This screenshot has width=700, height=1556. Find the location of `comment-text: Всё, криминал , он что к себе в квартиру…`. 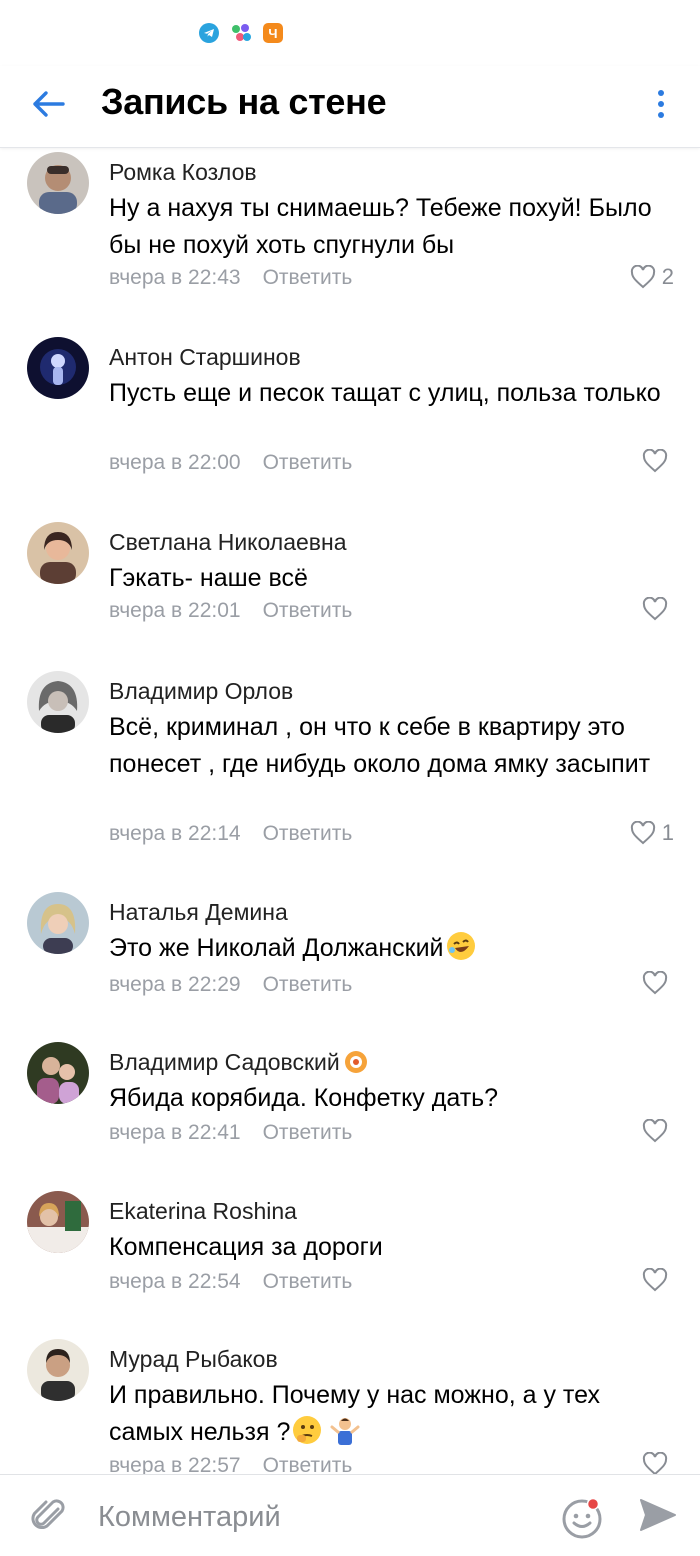

comment-text: Всё, криминал , он что к себе в квартиру… is located at coordinates (380, 745).